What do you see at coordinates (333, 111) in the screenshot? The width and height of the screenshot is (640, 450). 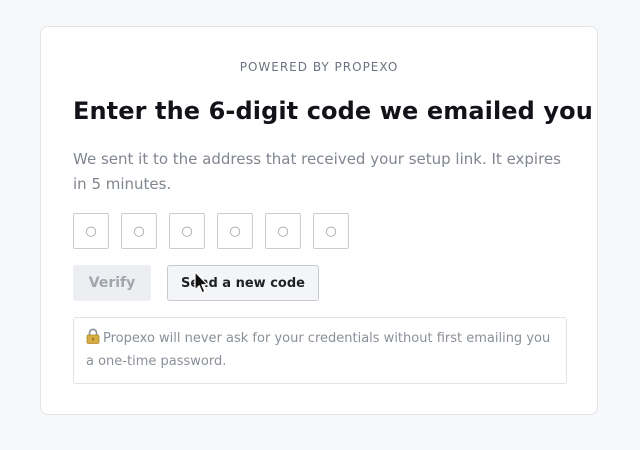 I see `page-title: Enter the 6-digit code we emailed you` at bounding box center [333, 111].